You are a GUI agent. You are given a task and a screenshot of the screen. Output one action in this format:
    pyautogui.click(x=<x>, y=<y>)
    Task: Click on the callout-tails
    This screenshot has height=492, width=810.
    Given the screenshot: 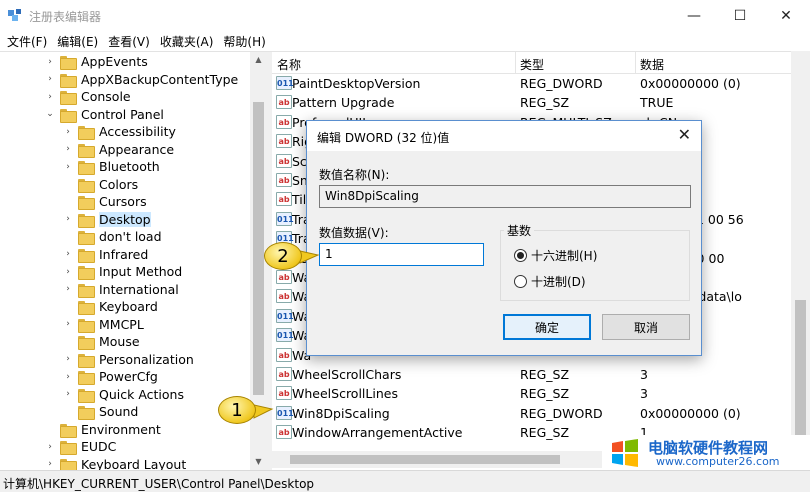 What is the action you would take?
    pyautogui.click(x=286, y=334)
    